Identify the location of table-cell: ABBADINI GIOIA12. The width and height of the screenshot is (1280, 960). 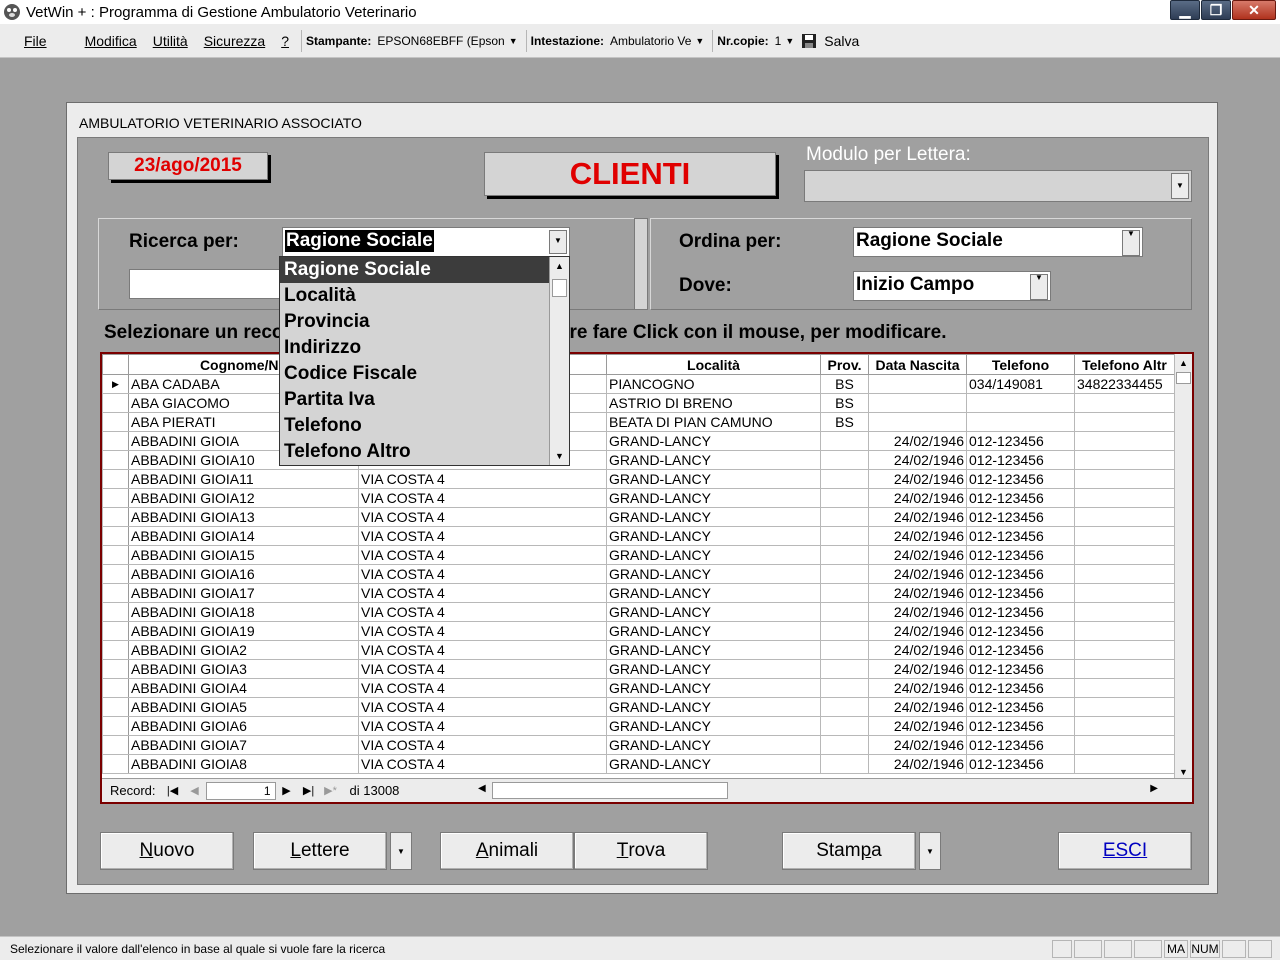
(243, 498).